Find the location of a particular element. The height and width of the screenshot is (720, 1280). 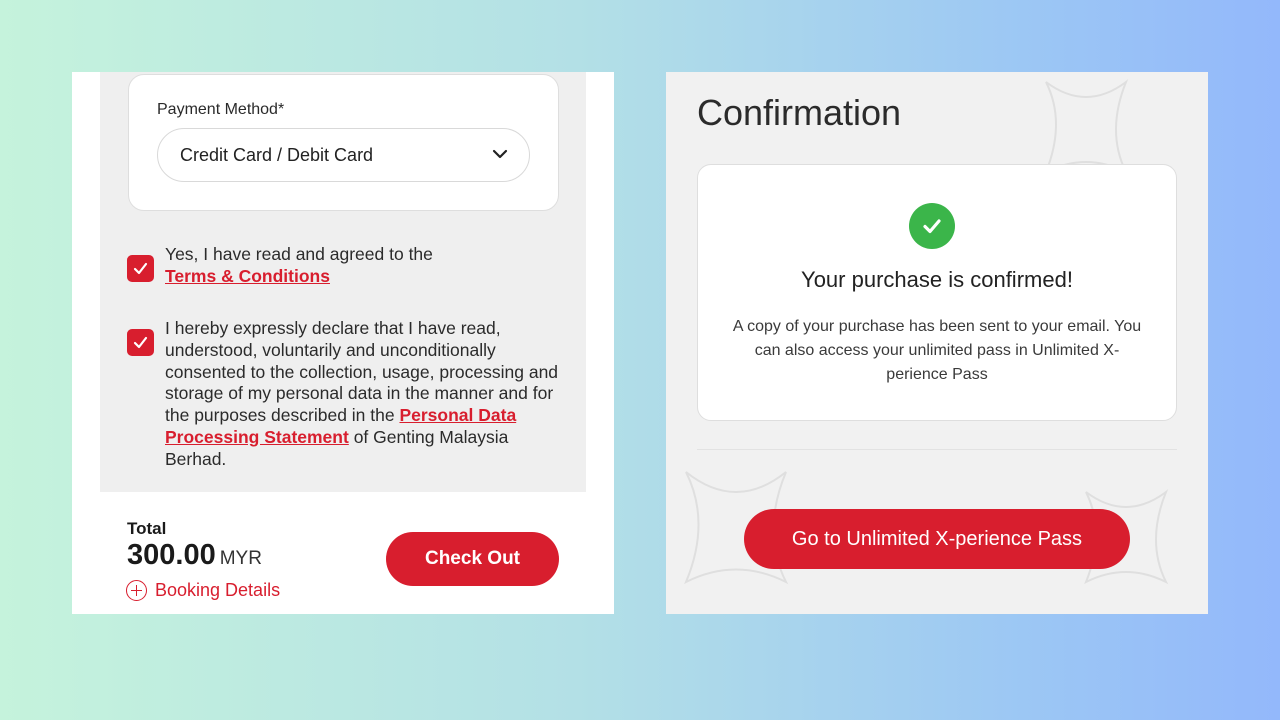

booking-details-label: Booking Details is located at coordinates (218, 590).